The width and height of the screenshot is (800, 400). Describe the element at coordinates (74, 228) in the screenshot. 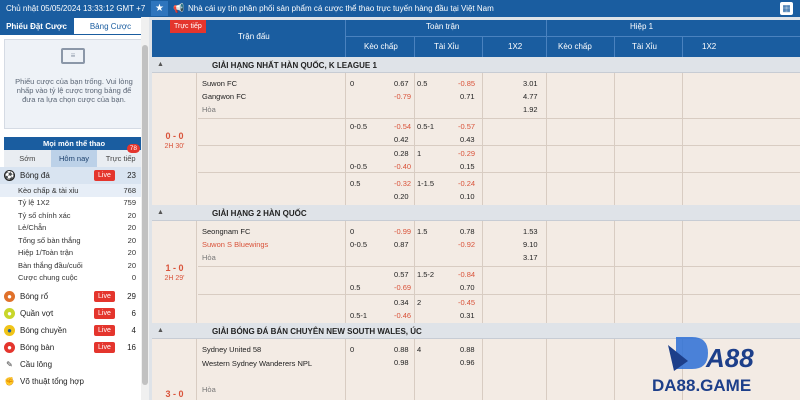

I see `sub-item-odd-even: Lẻ/Chẵn 20` at that location.